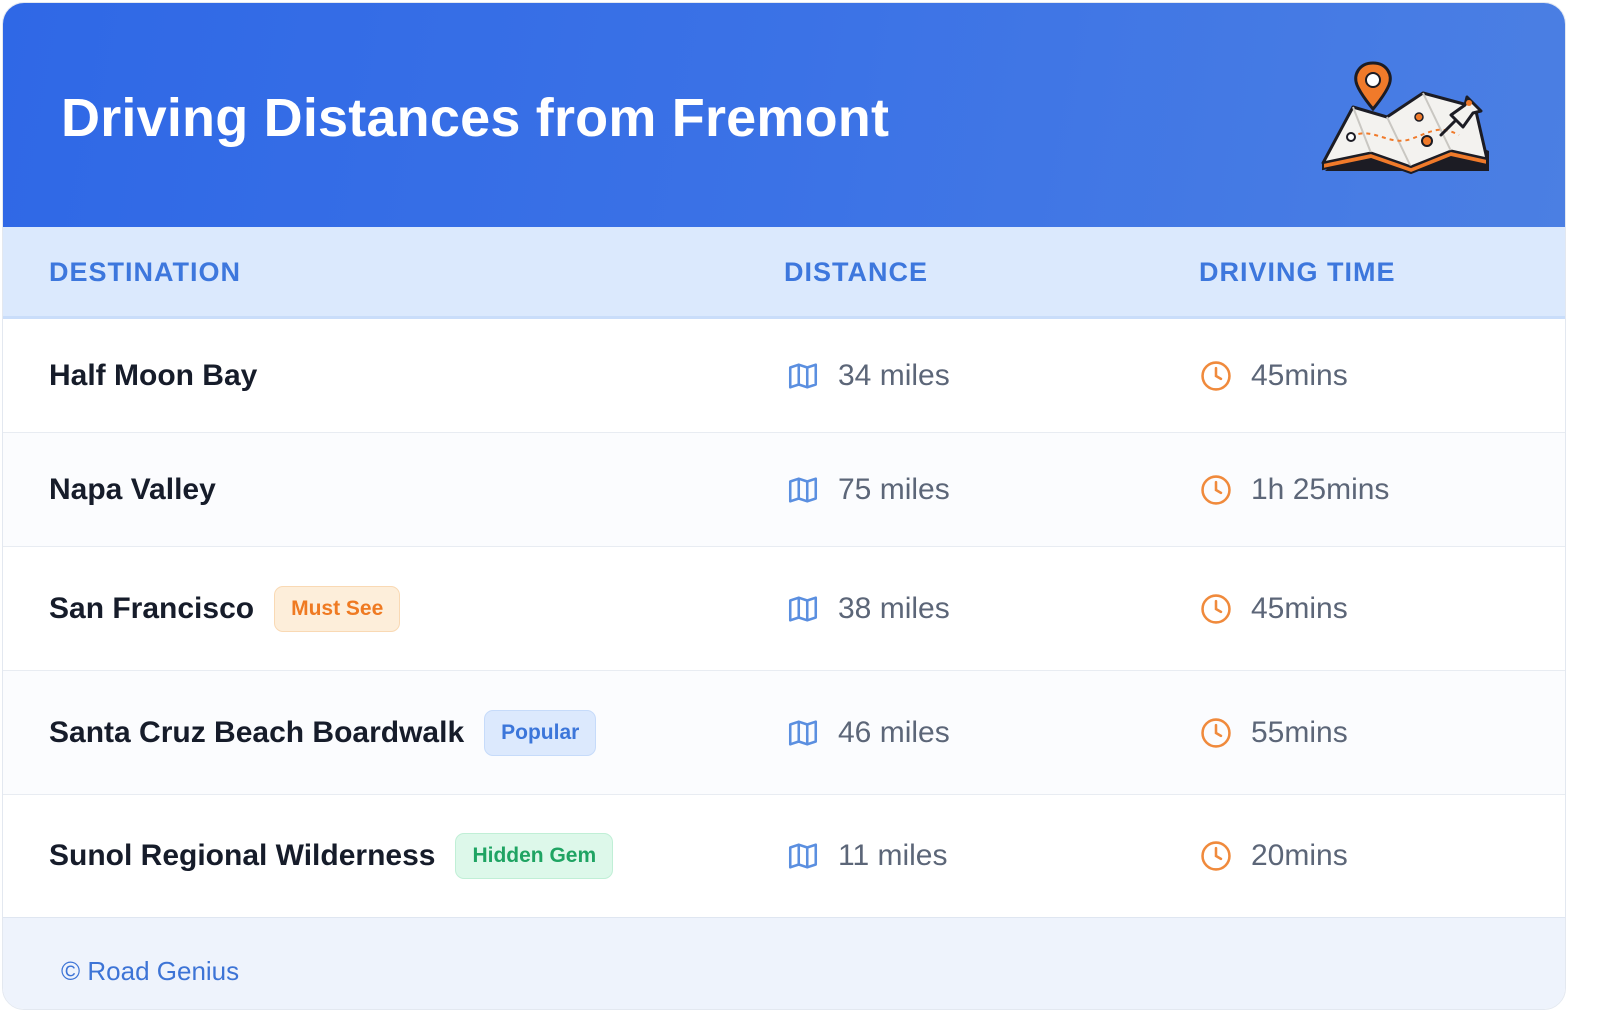 This screenshot has width=1604, height=1034. I want to click on must-see-badge: Must See, so click(337, 608).